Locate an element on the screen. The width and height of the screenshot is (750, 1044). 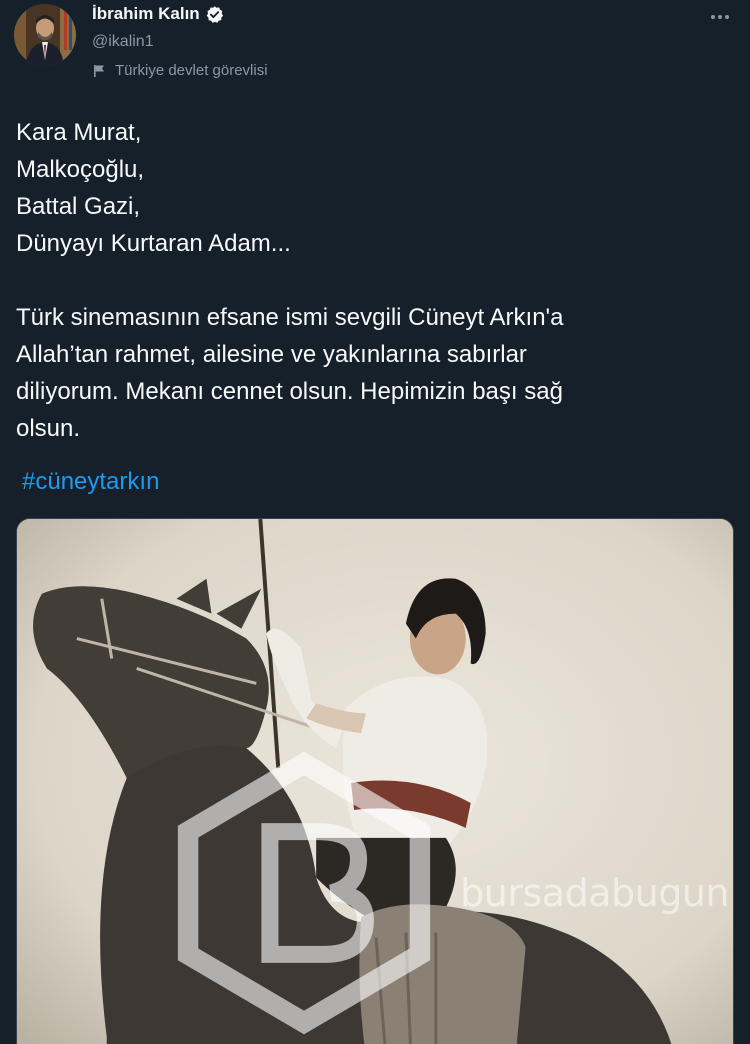
author-name-row: İbrahim Kalın is located at coordinates (158, 14).